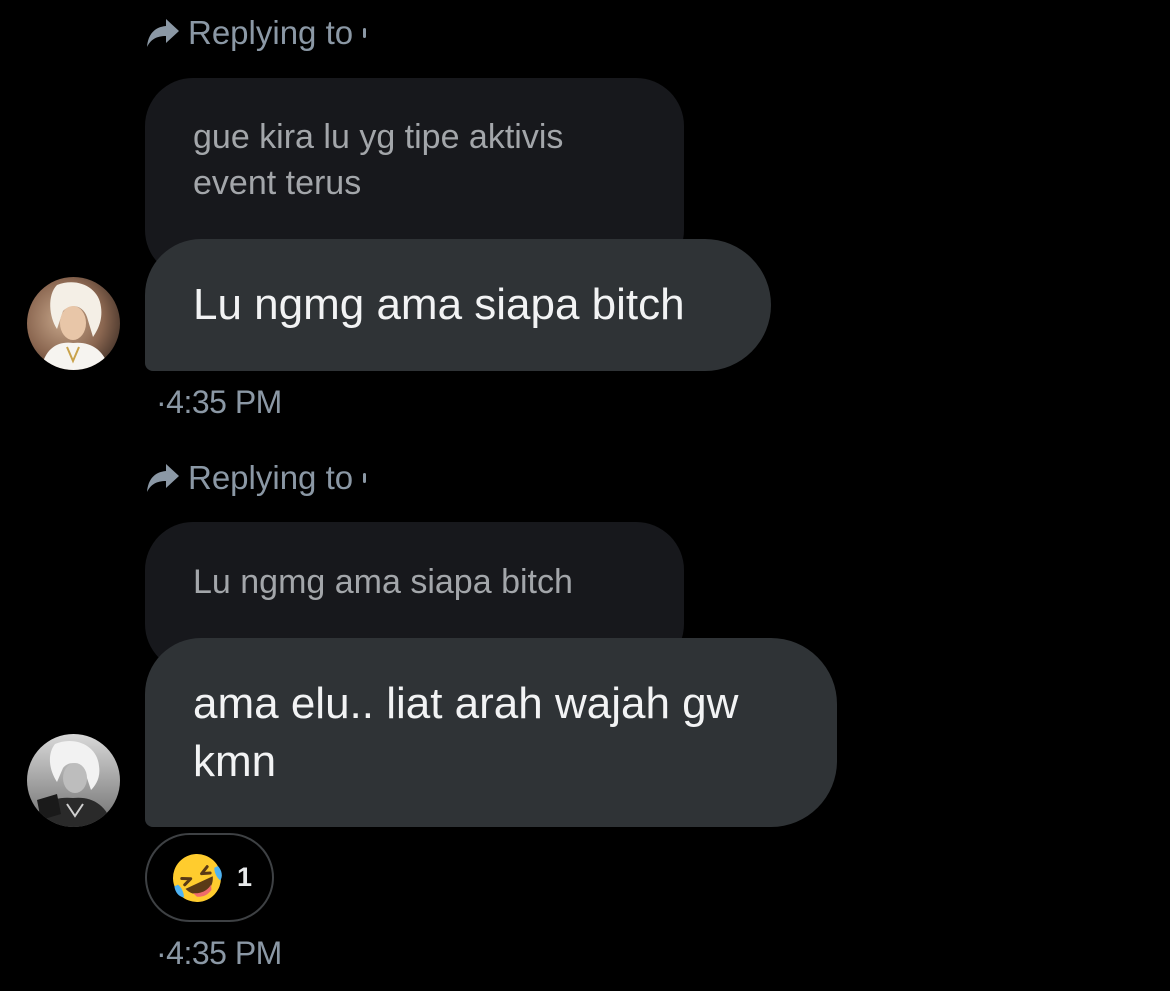 This screenshot has width=1170, height=991. What do you see at coordinates (439, 304) in the screenshot?
I see `message-text: Lu ngmg ama siapa bitch` at bounding box center [439, 304].